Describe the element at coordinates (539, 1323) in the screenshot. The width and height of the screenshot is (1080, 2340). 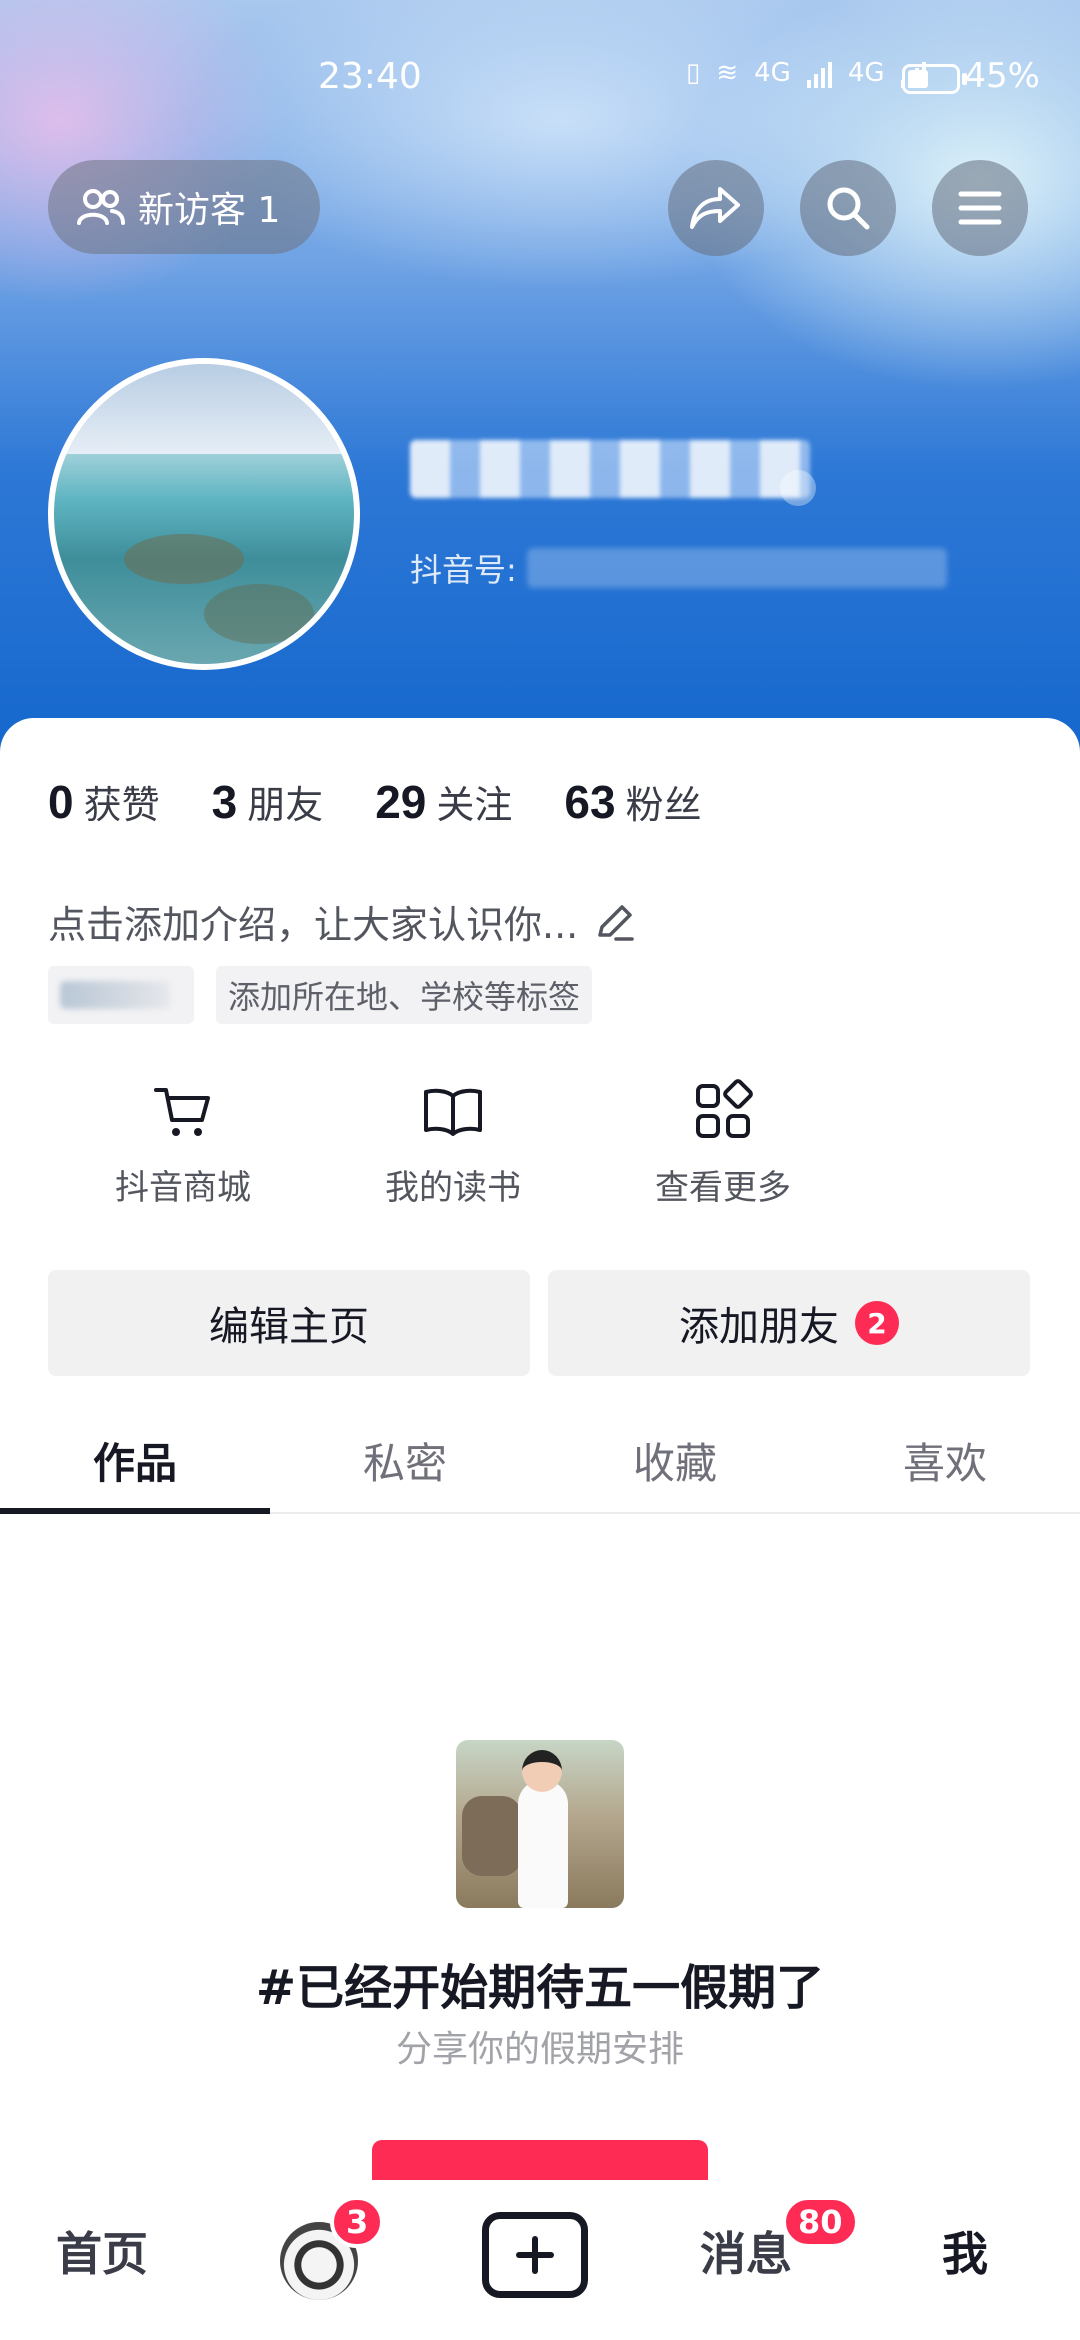
I see `profile-actions: 编辑主页 添加朋友 2` at that location.